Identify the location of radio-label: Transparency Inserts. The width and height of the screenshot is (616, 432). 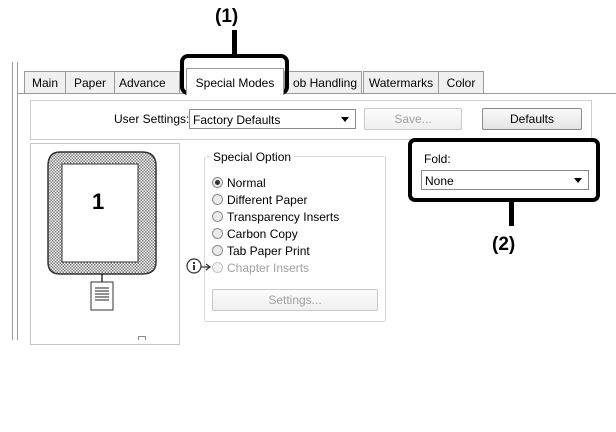
(283, 217).